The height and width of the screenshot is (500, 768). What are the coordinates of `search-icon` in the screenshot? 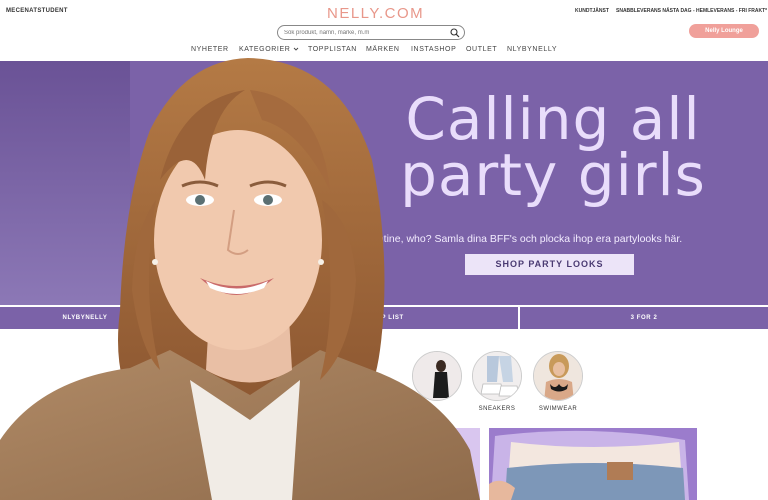 It's located at (455, 33).